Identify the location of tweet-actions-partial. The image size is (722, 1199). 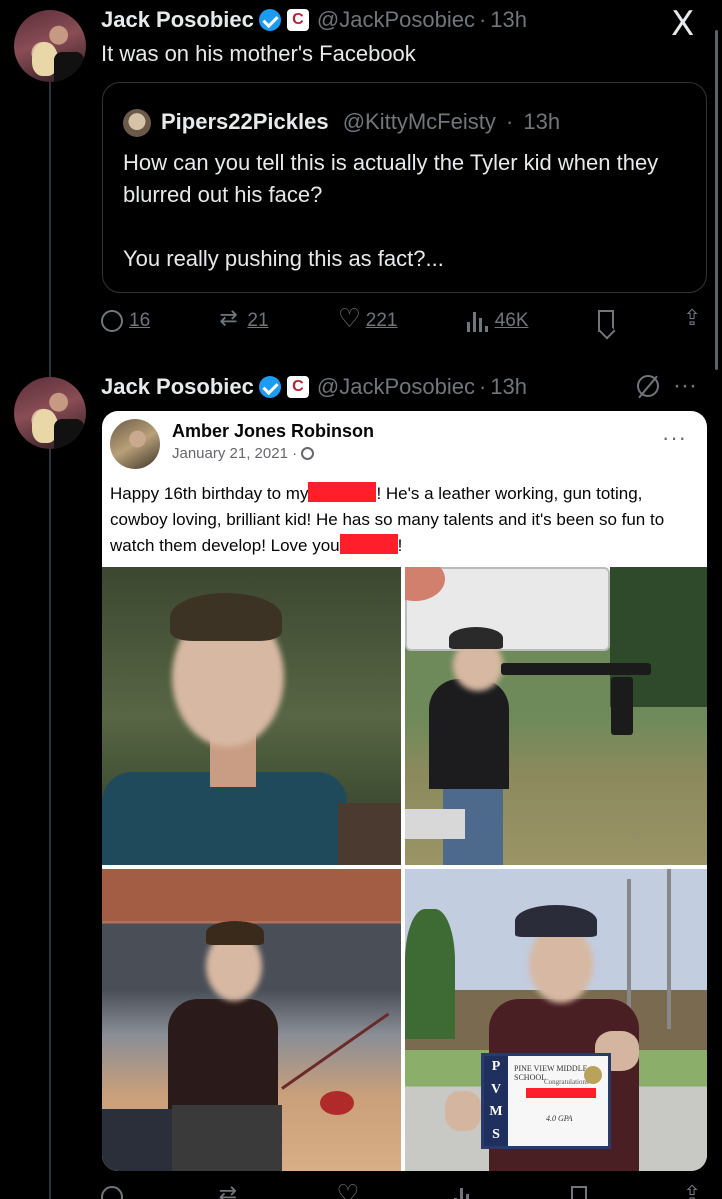
(403, 1189).